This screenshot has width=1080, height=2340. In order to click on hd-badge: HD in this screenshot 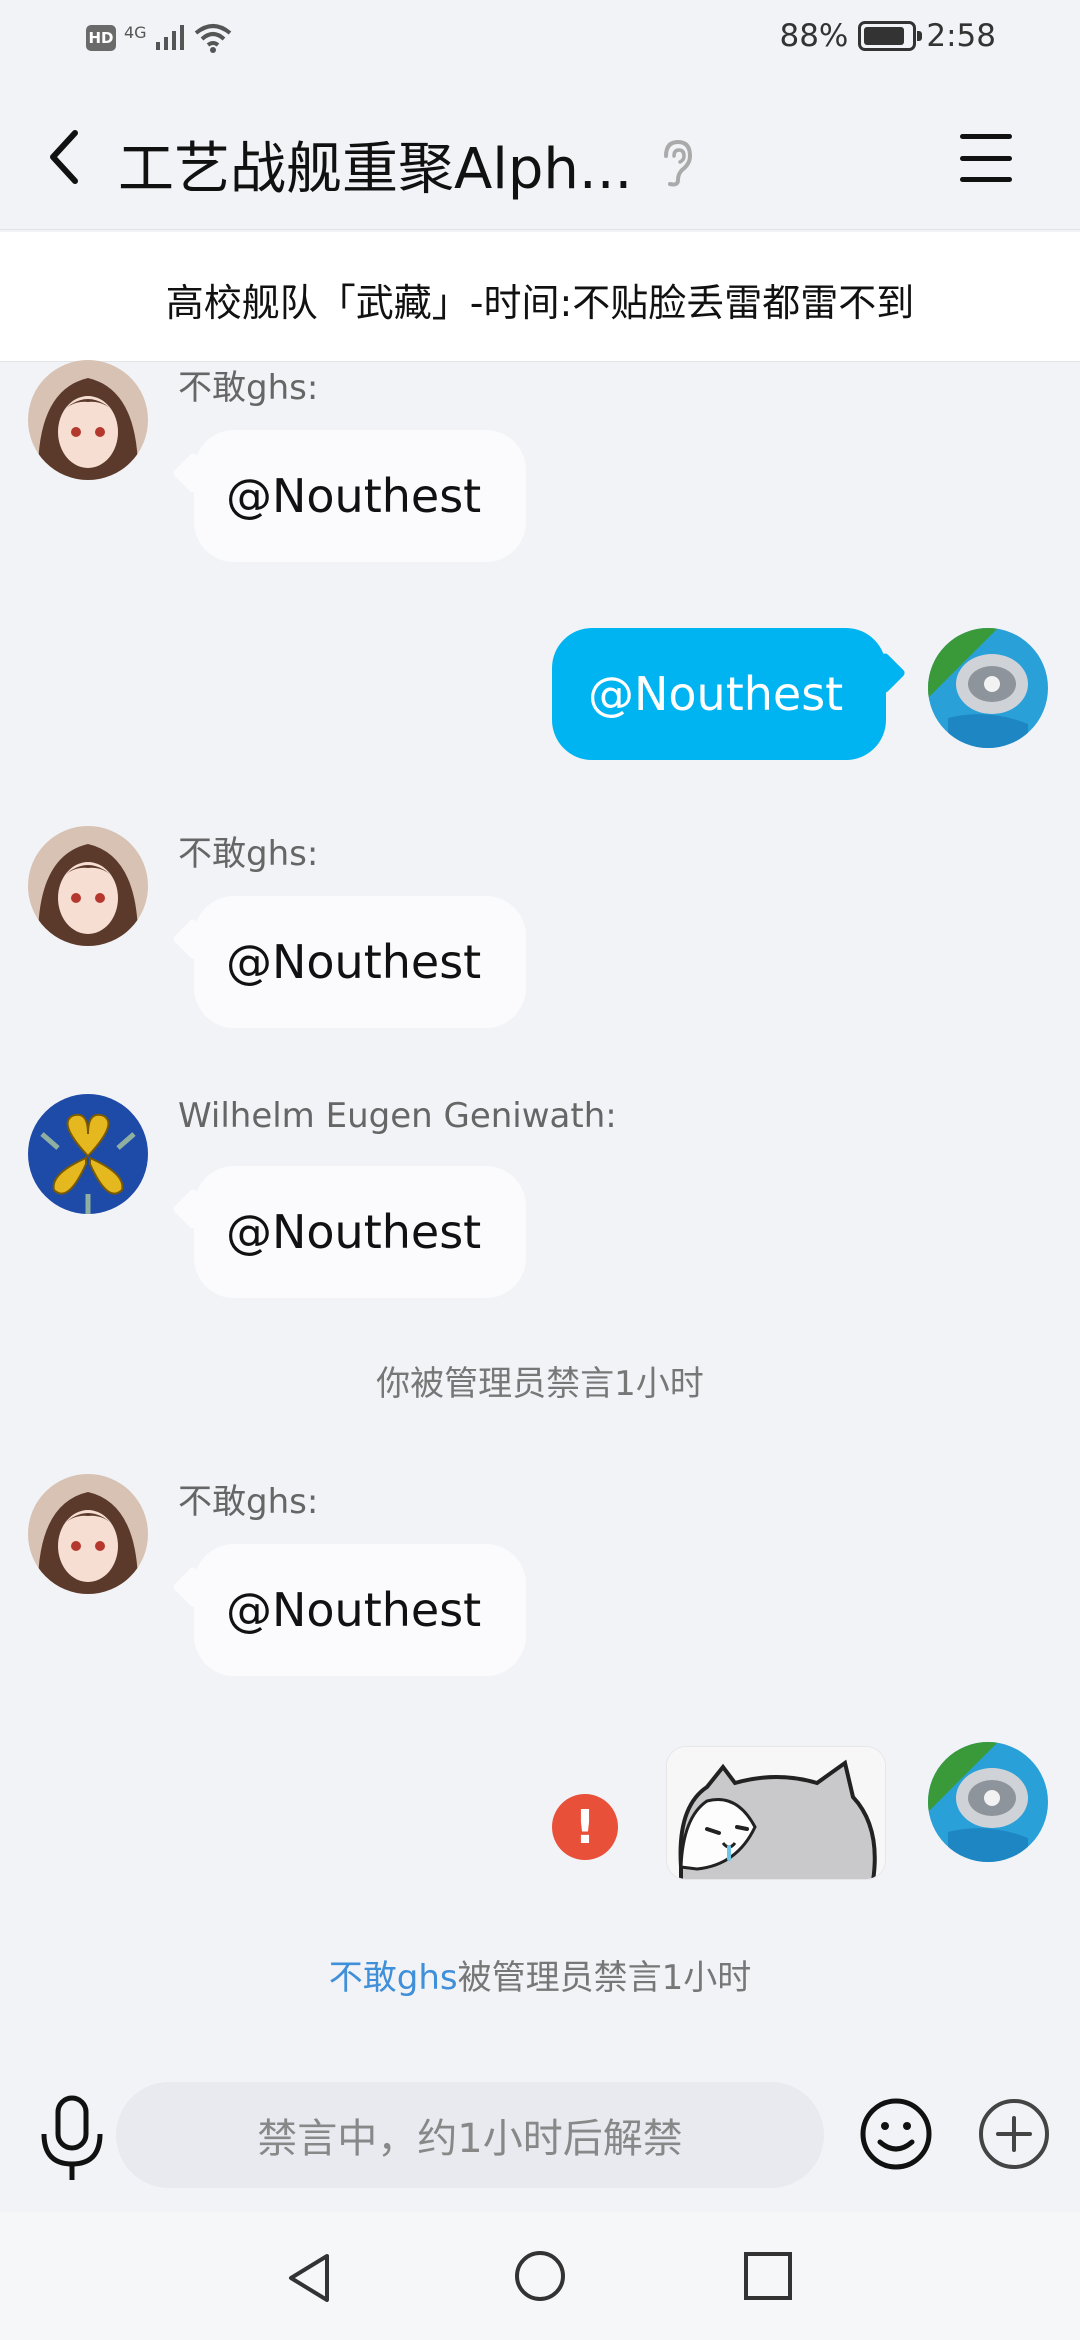, I will do `click(101, 38)`.